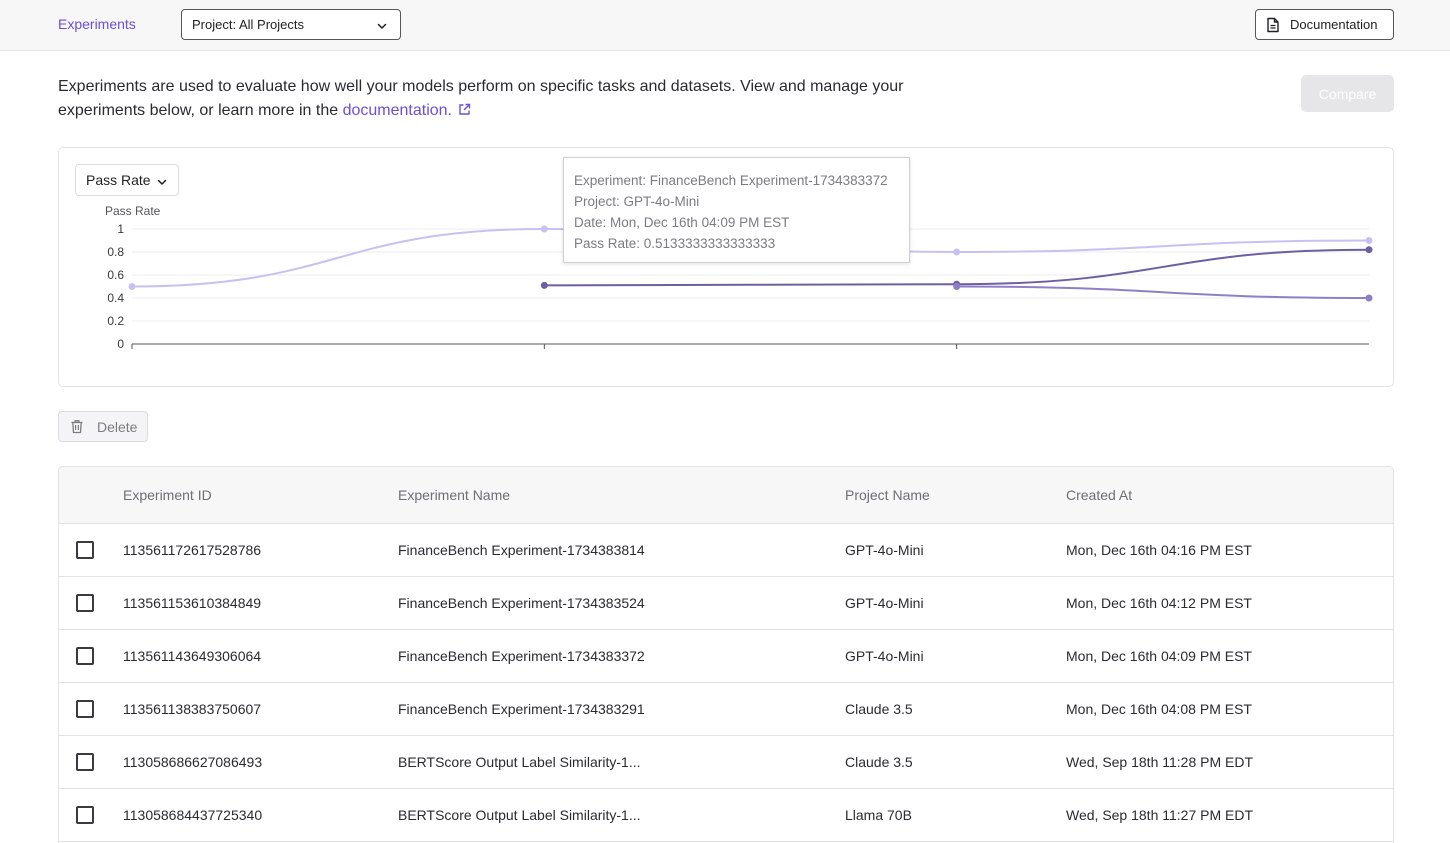  Describe the element at coordinates (192, 709) in the screenshot. I see `cell-experiment-id: 113561138383750607` at that location.